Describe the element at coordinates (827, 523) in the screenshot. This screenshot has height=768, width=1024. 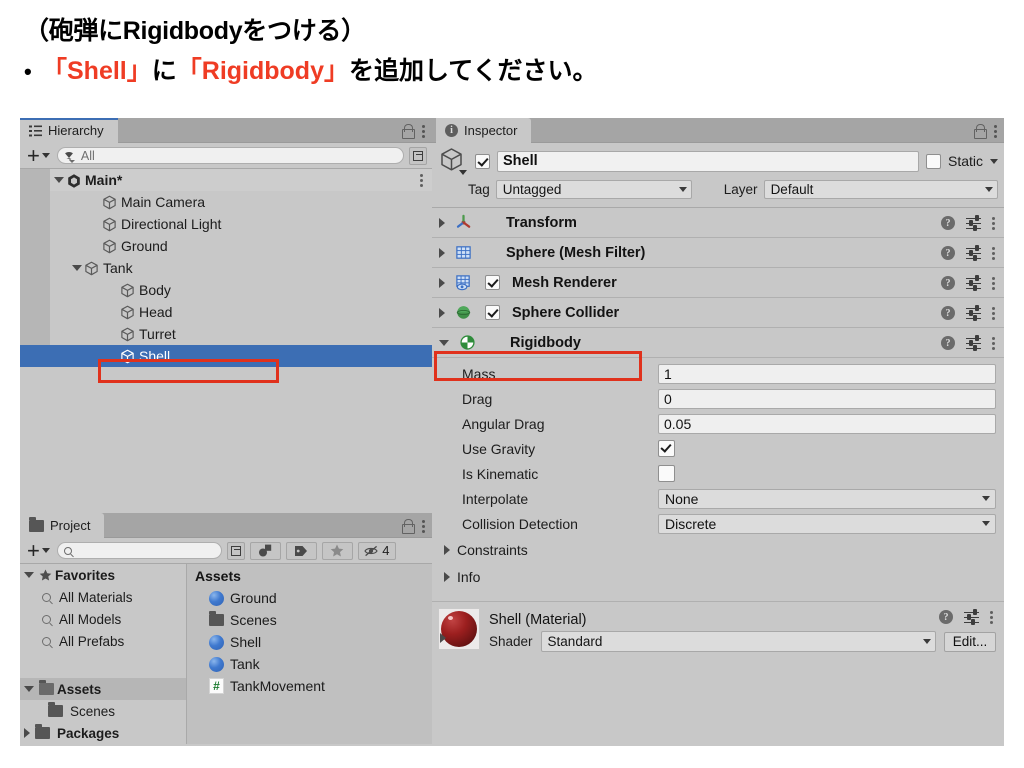
I see `property-dropdown-collision-detection: Discrete` at that location.